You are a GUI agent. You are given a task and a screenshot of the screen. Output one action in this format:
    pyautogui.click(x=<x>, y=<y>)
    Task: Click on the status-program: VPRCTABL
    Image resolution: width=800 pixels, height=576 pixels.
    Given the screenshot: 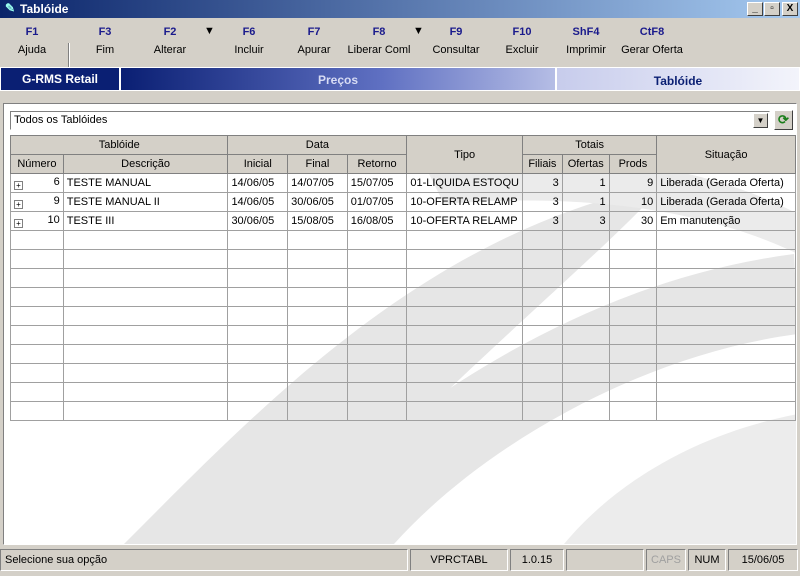 What is the action you would take?
    pyautogui.click(x=459, y=560)
    